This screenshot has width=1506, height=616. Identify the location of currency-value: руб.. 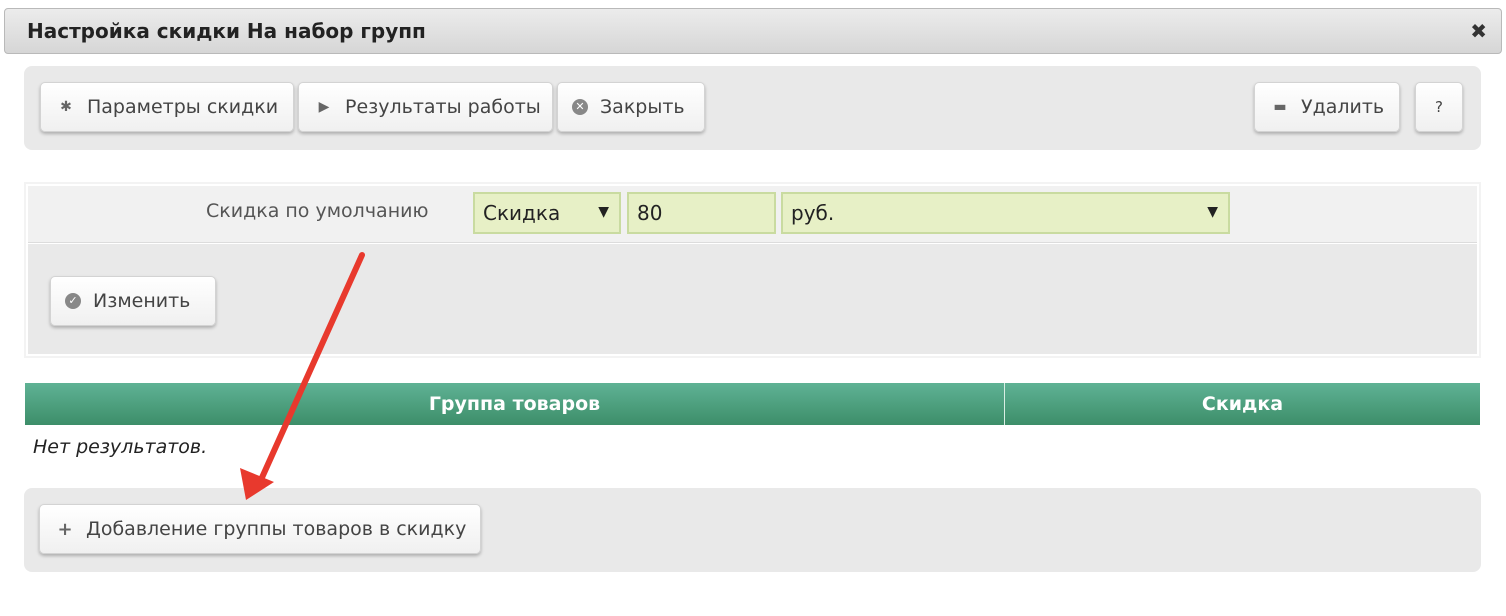
(813, 213).